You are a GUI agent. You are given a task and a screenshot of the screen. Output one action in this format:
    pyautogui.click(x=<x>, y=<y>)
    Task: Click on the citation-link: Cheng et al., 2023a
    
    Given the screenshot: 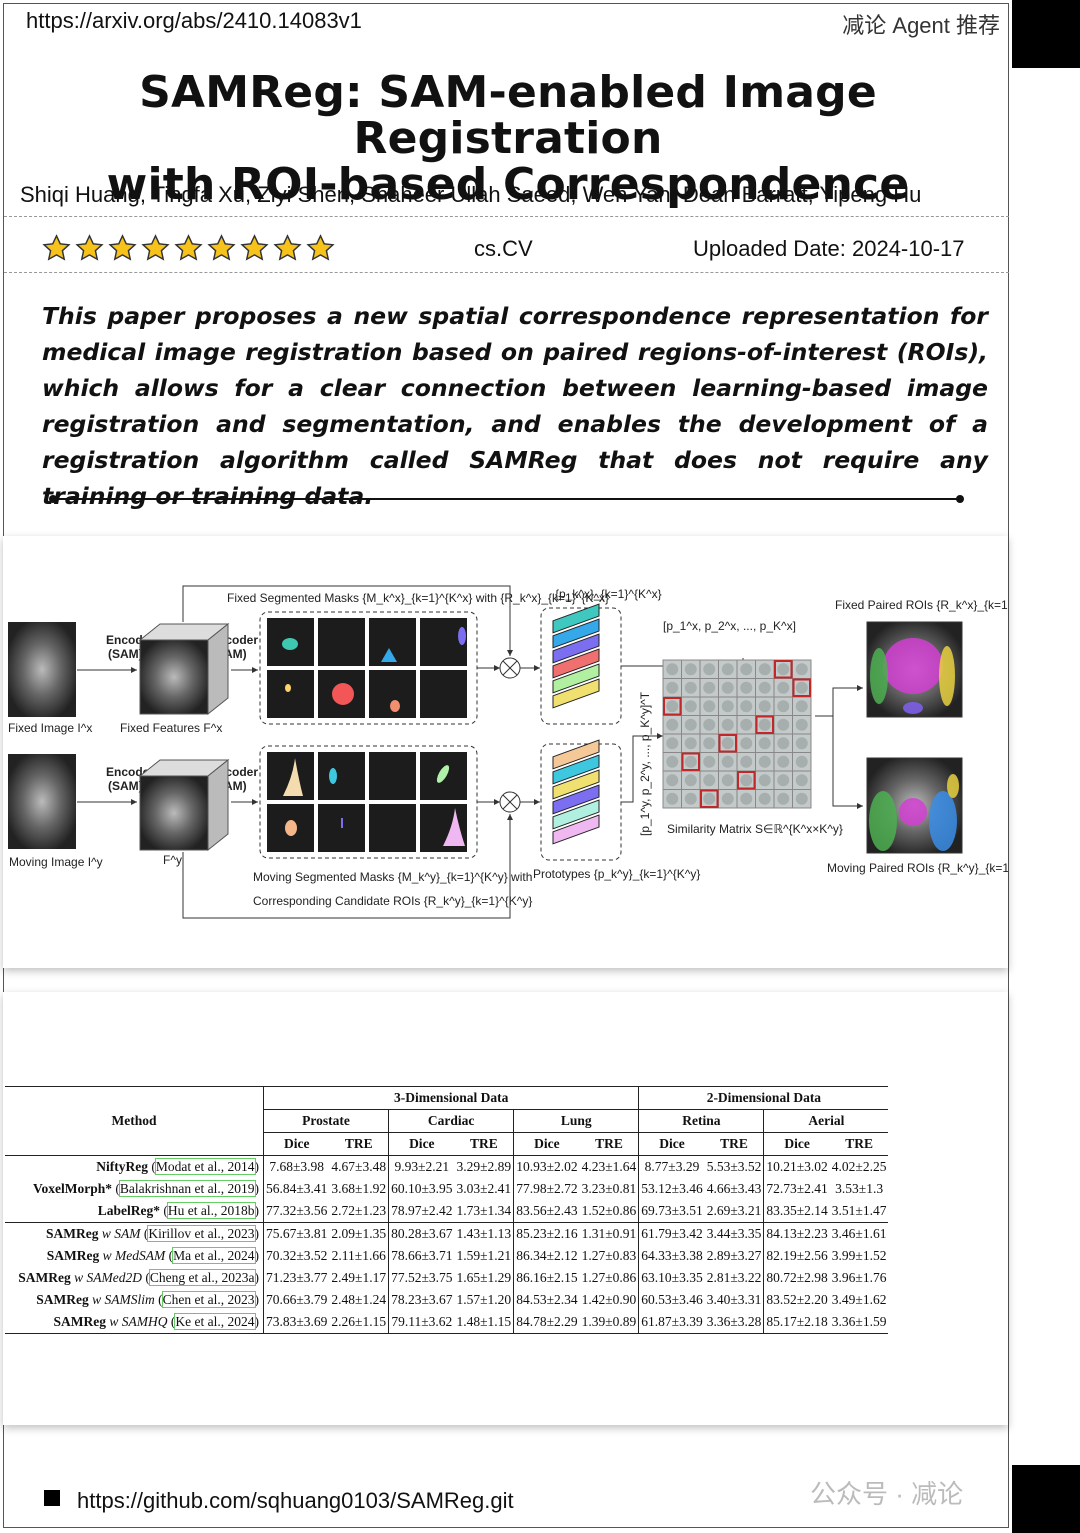 What is the action you would take?
    pyautogui.click(x=202, y=1277)
    